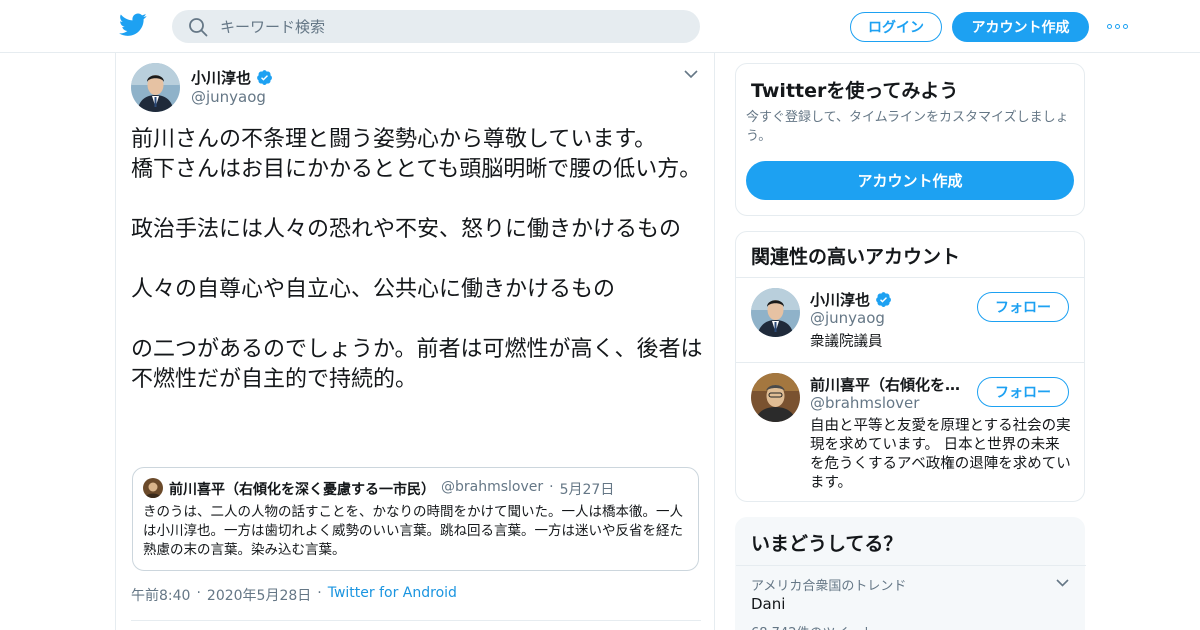 The width and height of the screenshot is (1200, 630). What do you see at coordinates (228, 97) in the screenshot?
I see `author-handle: @junyaog` at bounding box center [228, 97].